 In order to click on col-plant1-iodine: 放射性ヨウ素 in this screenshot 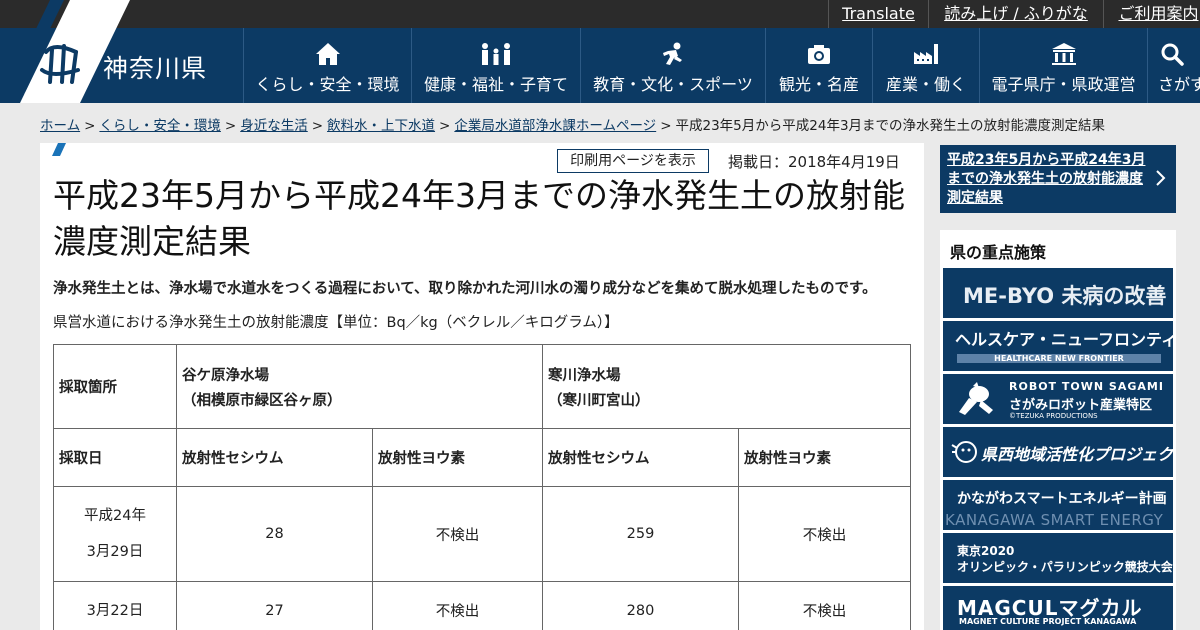, I will do `click(457, 457)`.